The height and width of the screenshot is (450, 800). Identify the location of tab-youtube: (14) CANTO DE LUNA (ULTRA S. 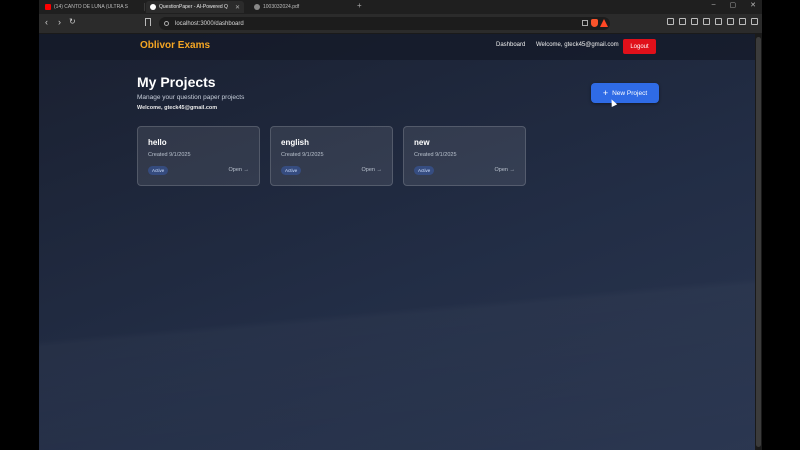
(91, 7).